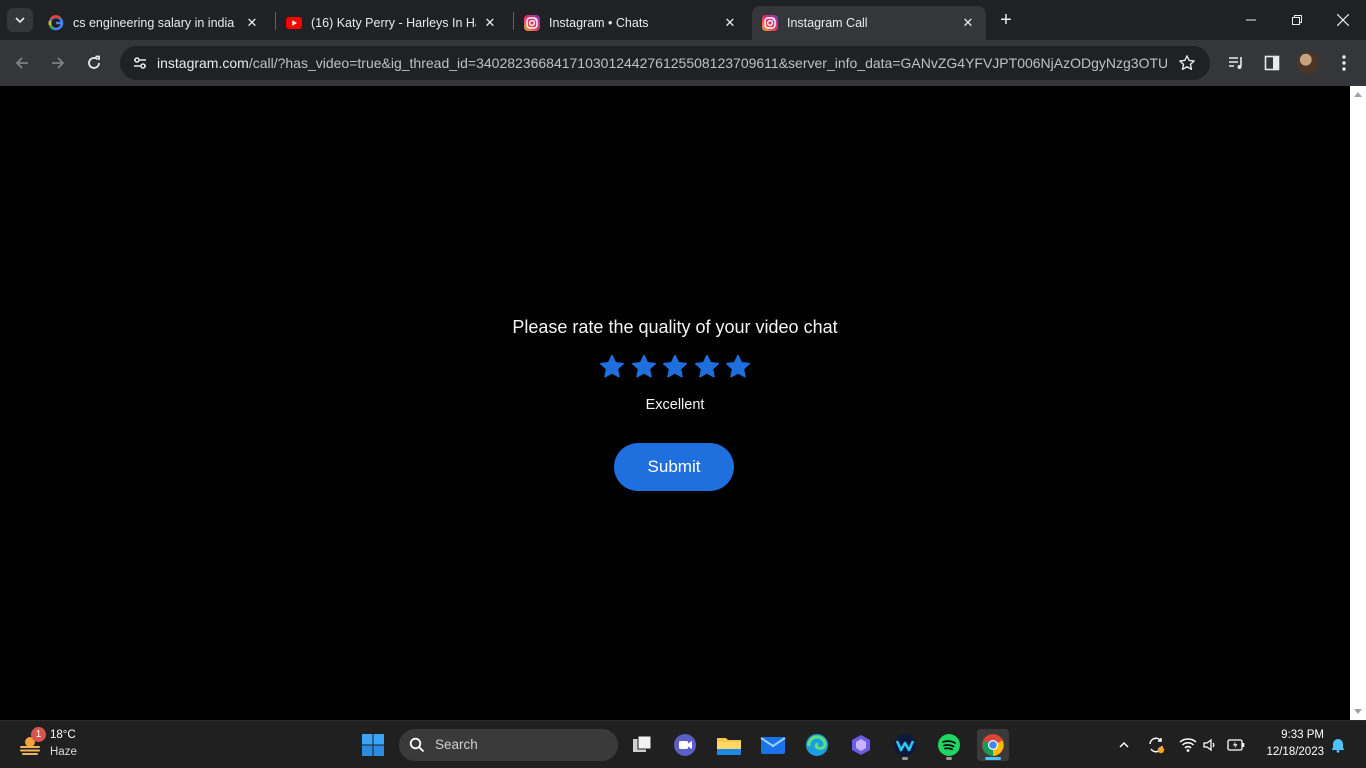 Image resolution: width=1366 pixels, height=768 pixels. Describe the element at coordinates (1358, 94) in the screenshot. I see `scroll-up-arrow` at that location.